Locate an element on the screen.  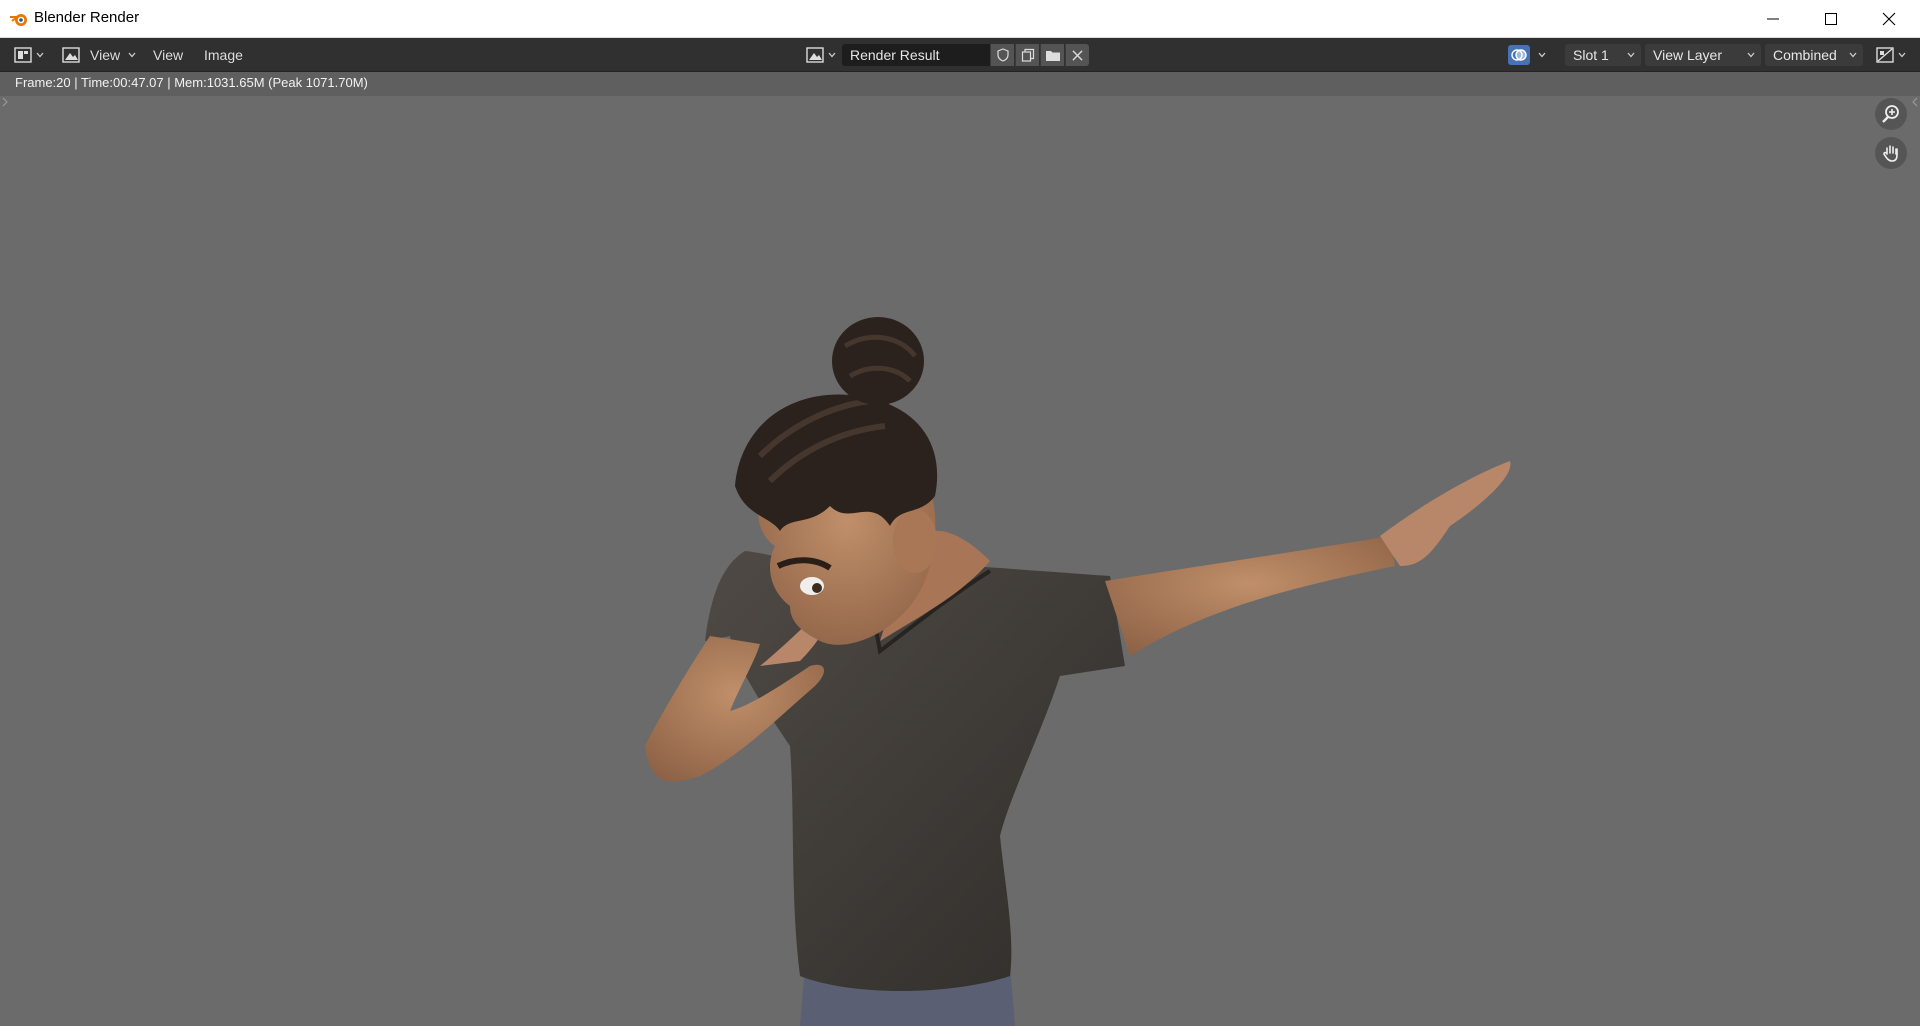
maximize-button is located at coordinates (1831, 19).